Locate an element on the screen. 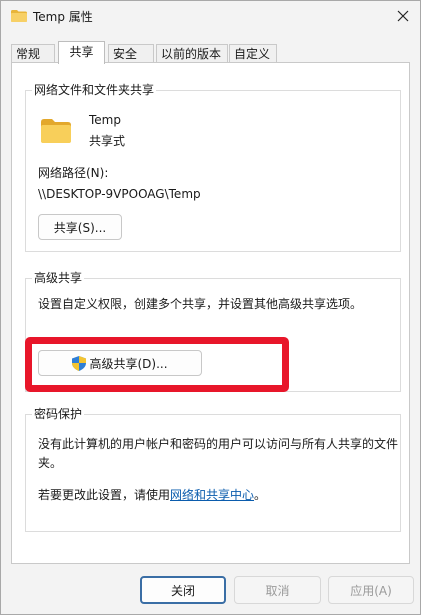  tab-general: 常规 is located at coordinates (33, 53).